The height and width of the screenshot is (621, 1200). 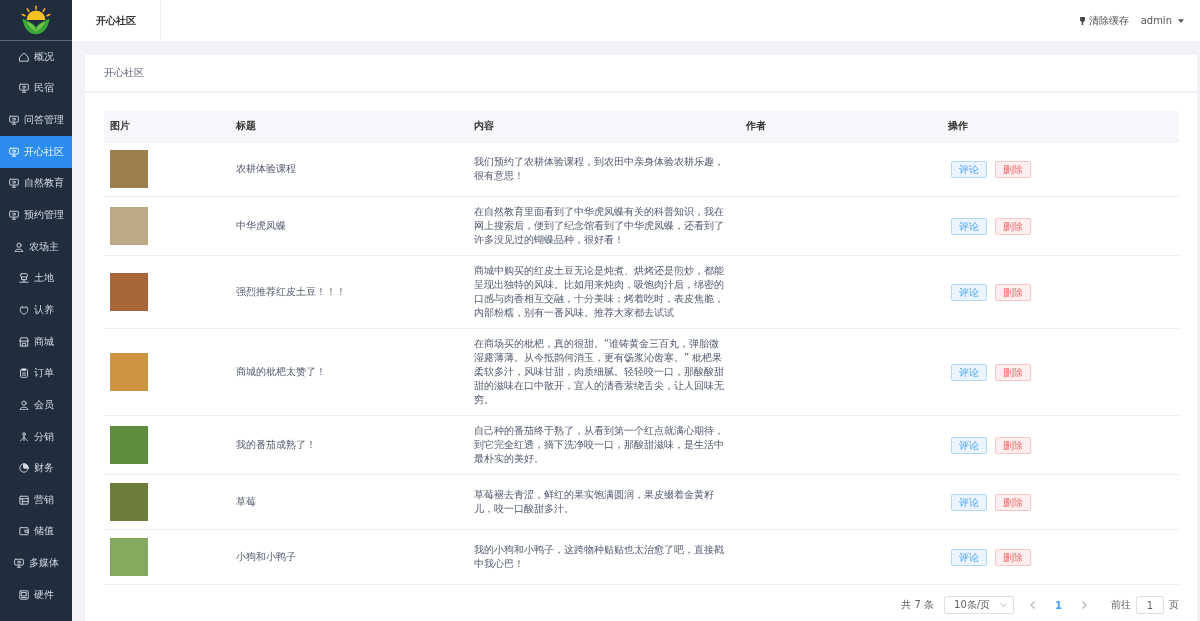 What do you see at coordinates (594, 502) in the screenshot?
I see `post-content: 草莓褪去青涩，鲜红的果实饱满圆润，果皮缀着金黄籽儿，咬一口酸甜多汁。` at bounding box center [594, 502].